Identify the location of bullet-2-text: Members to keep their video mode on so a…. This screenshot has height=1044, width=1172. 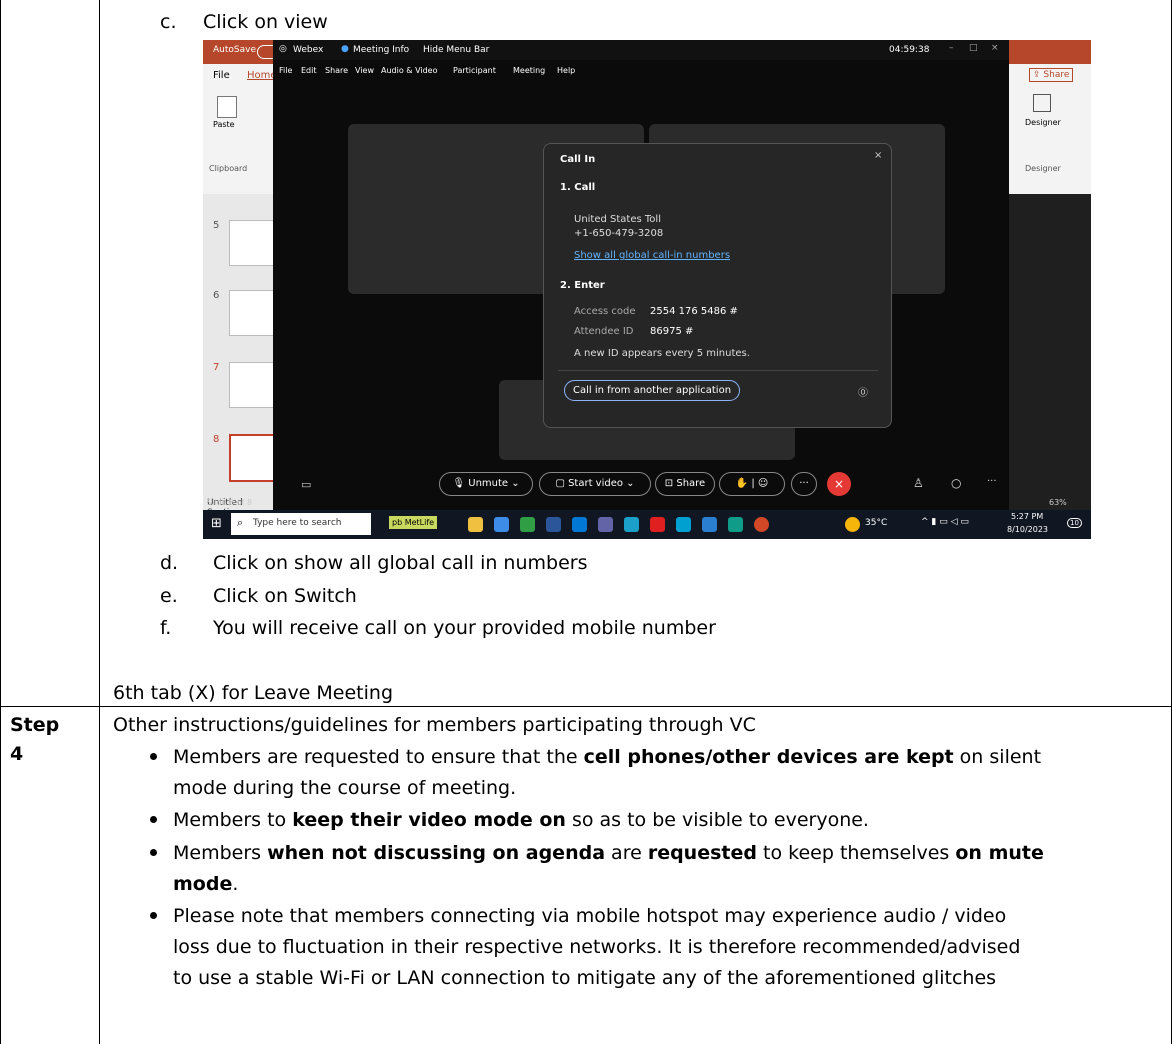
(521, 820).